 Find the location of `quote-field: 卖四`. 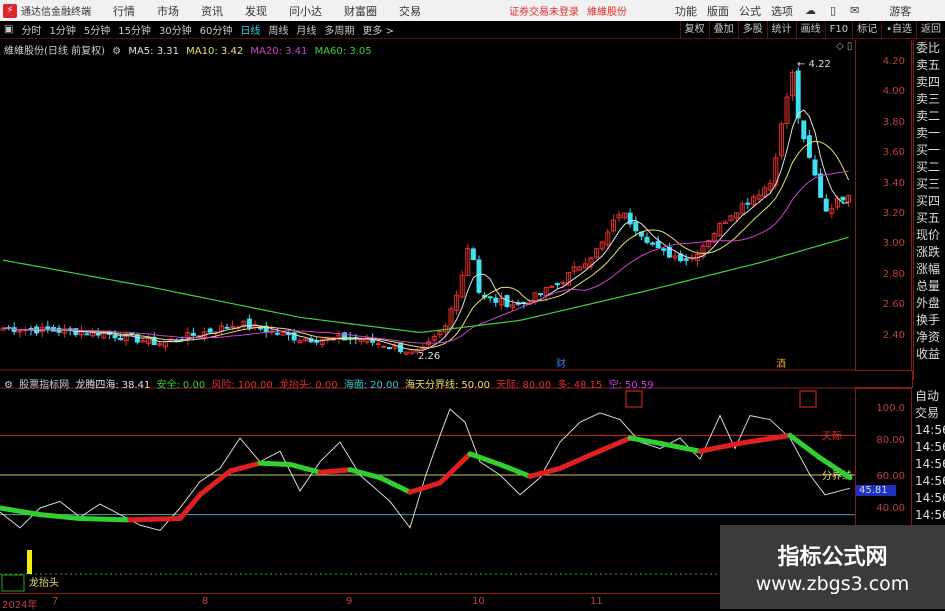

quote-field: 卖四 is located at coordinates (928, 82).